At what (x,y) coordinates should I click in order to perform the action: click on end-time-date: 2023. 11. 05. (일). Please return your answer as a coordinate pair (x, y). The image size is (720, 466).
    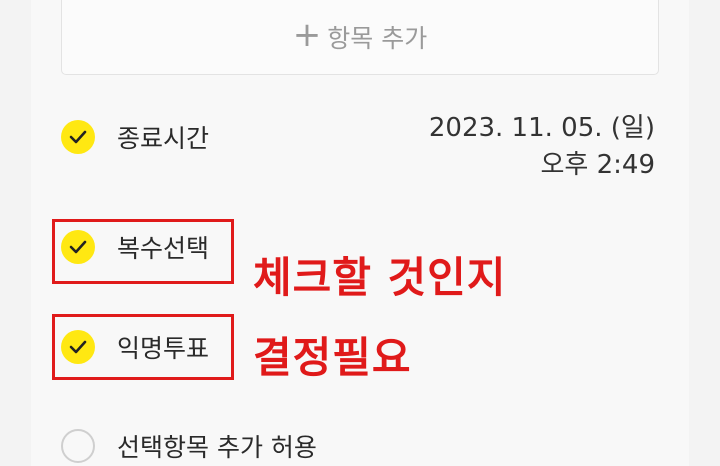
    Looking at the image, I should click on (541, 128).